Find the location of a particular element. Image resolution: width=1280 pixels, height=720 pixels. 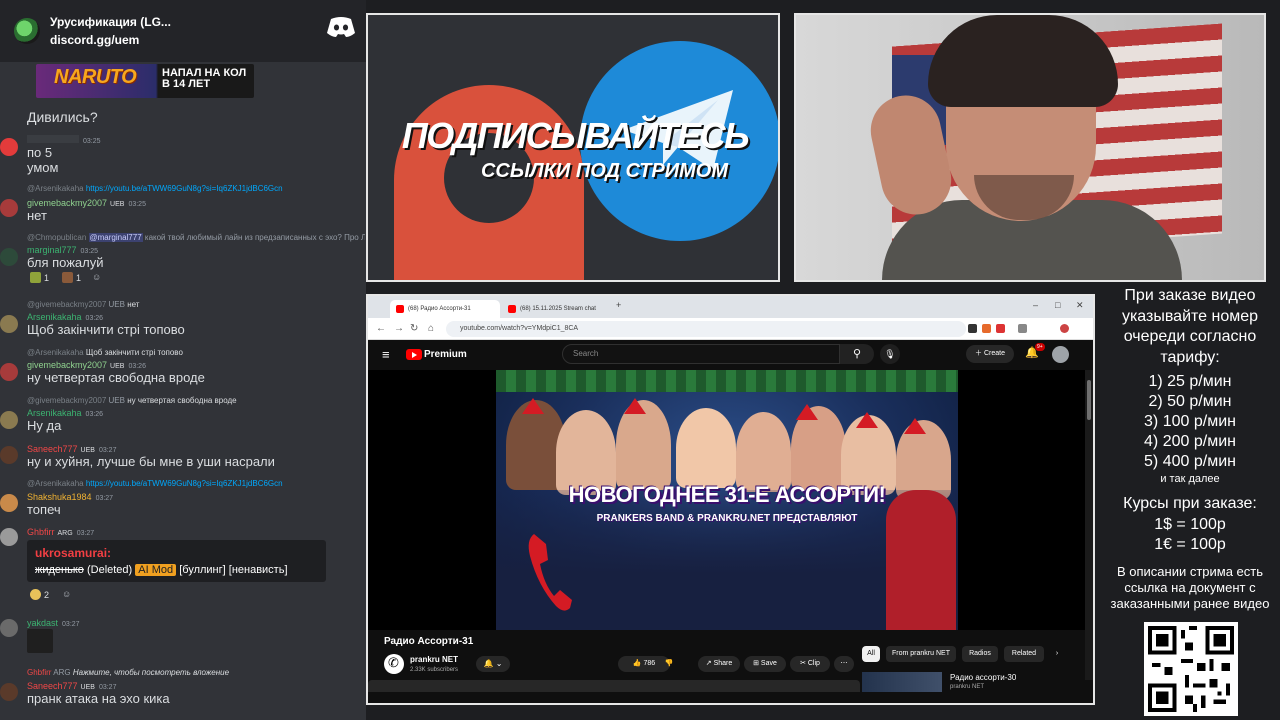

message-text: пранк атака на эхо кика is located at coordinates (98, 698).